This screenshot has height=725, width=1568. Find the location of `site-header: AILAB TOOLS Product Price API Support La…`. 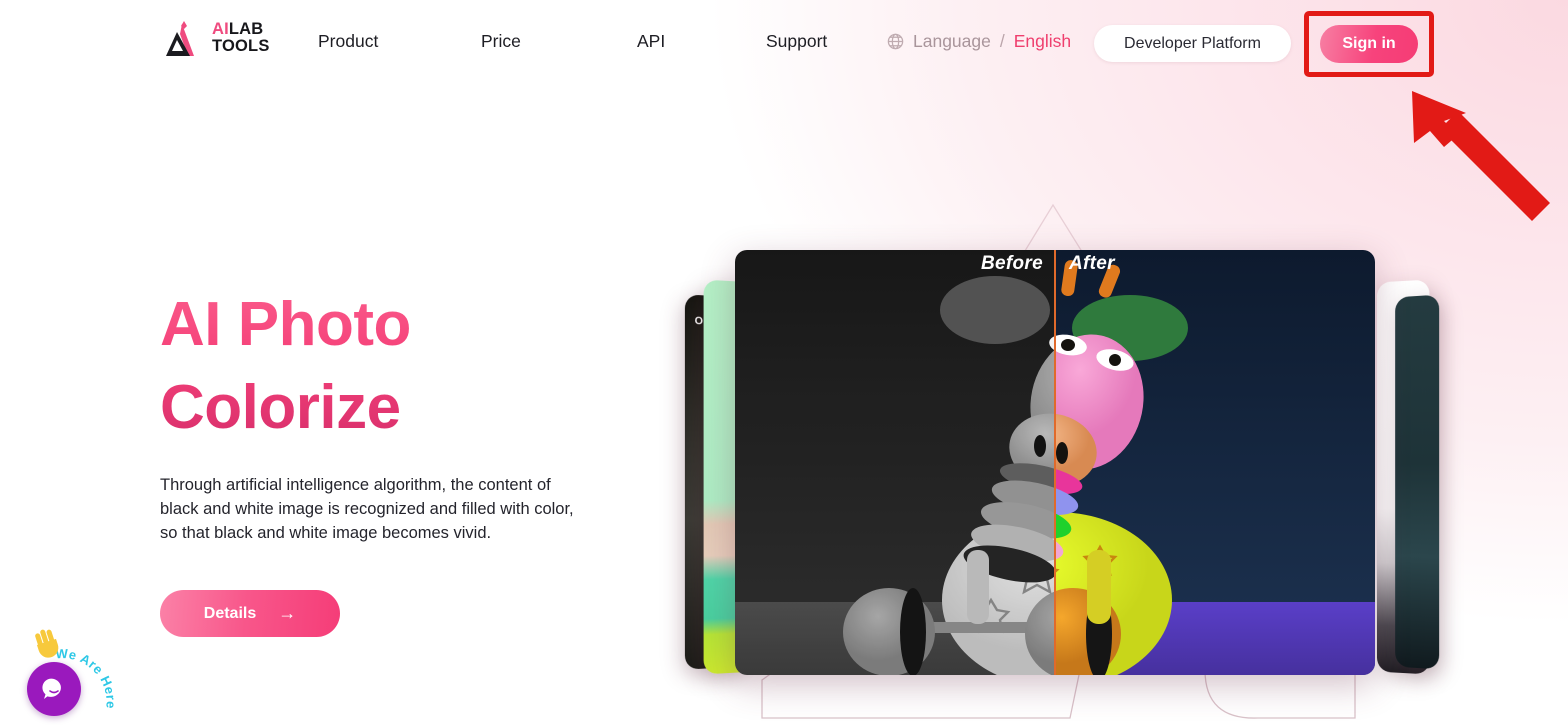

site-header: AILAB TOOLS Product Price API Support La… is located at coordinates (784, 43).